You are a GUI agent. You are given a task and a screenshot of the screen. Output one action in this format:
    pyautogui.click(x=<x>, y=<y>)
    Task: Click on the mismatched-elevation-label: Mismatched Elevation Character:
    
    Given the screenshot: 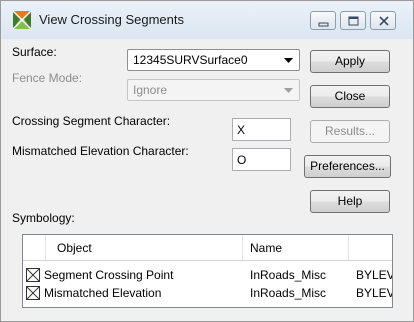 What is the action you would take?
    pyautogui.click(x=100, y=151)
    